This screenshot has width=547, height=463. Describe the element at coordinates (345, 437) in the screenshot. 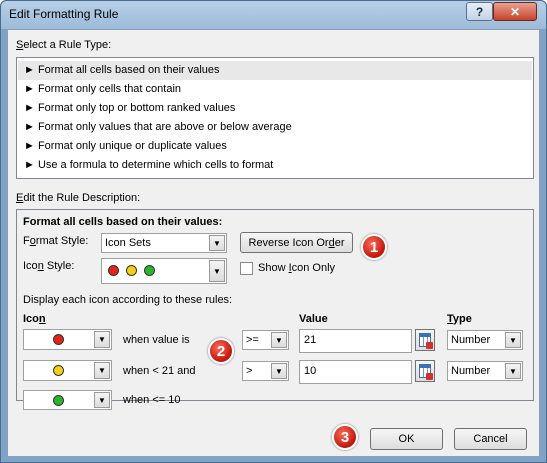

I see `callout-badge-3: 3` at that location.